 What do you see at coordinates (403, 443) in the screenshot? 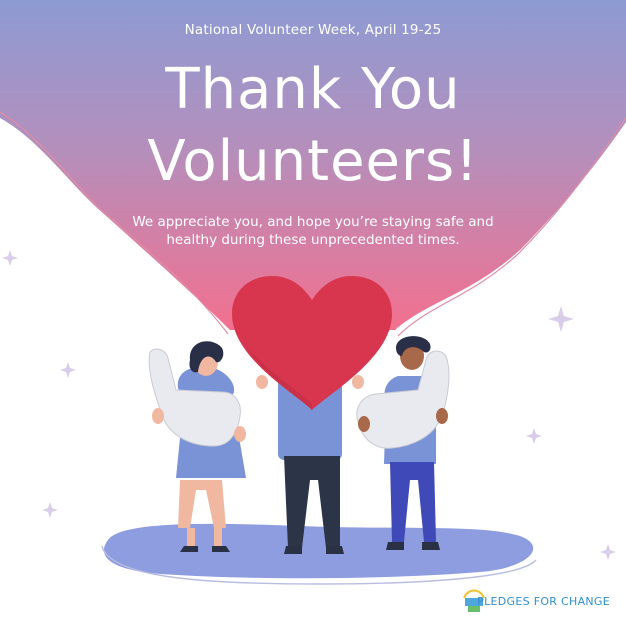
I see `volunteer-right` at bounding box center [403, 443].